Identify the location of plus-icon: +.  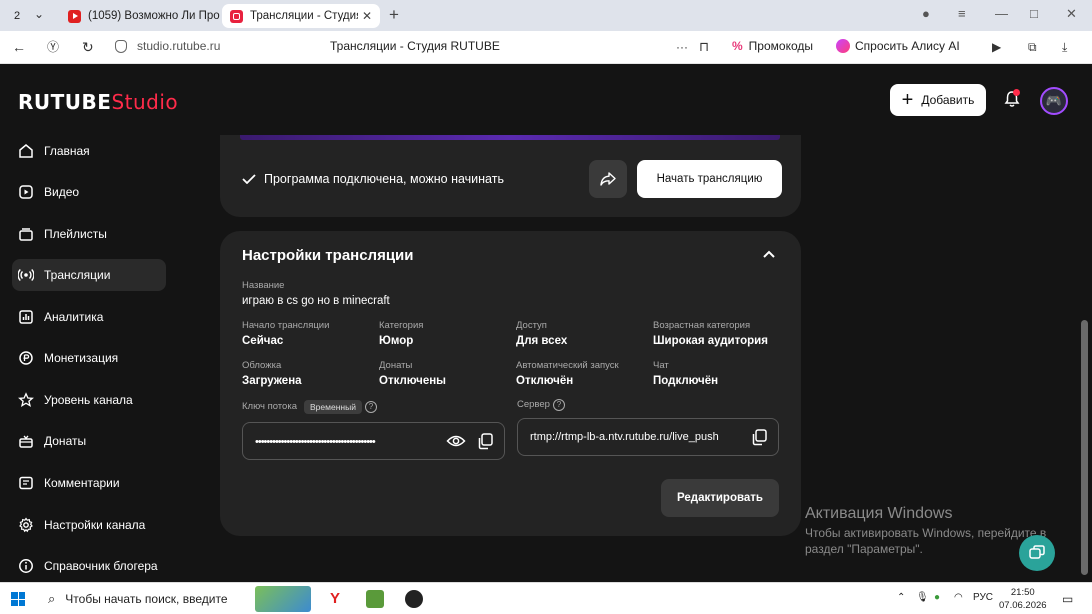
(907, 100).